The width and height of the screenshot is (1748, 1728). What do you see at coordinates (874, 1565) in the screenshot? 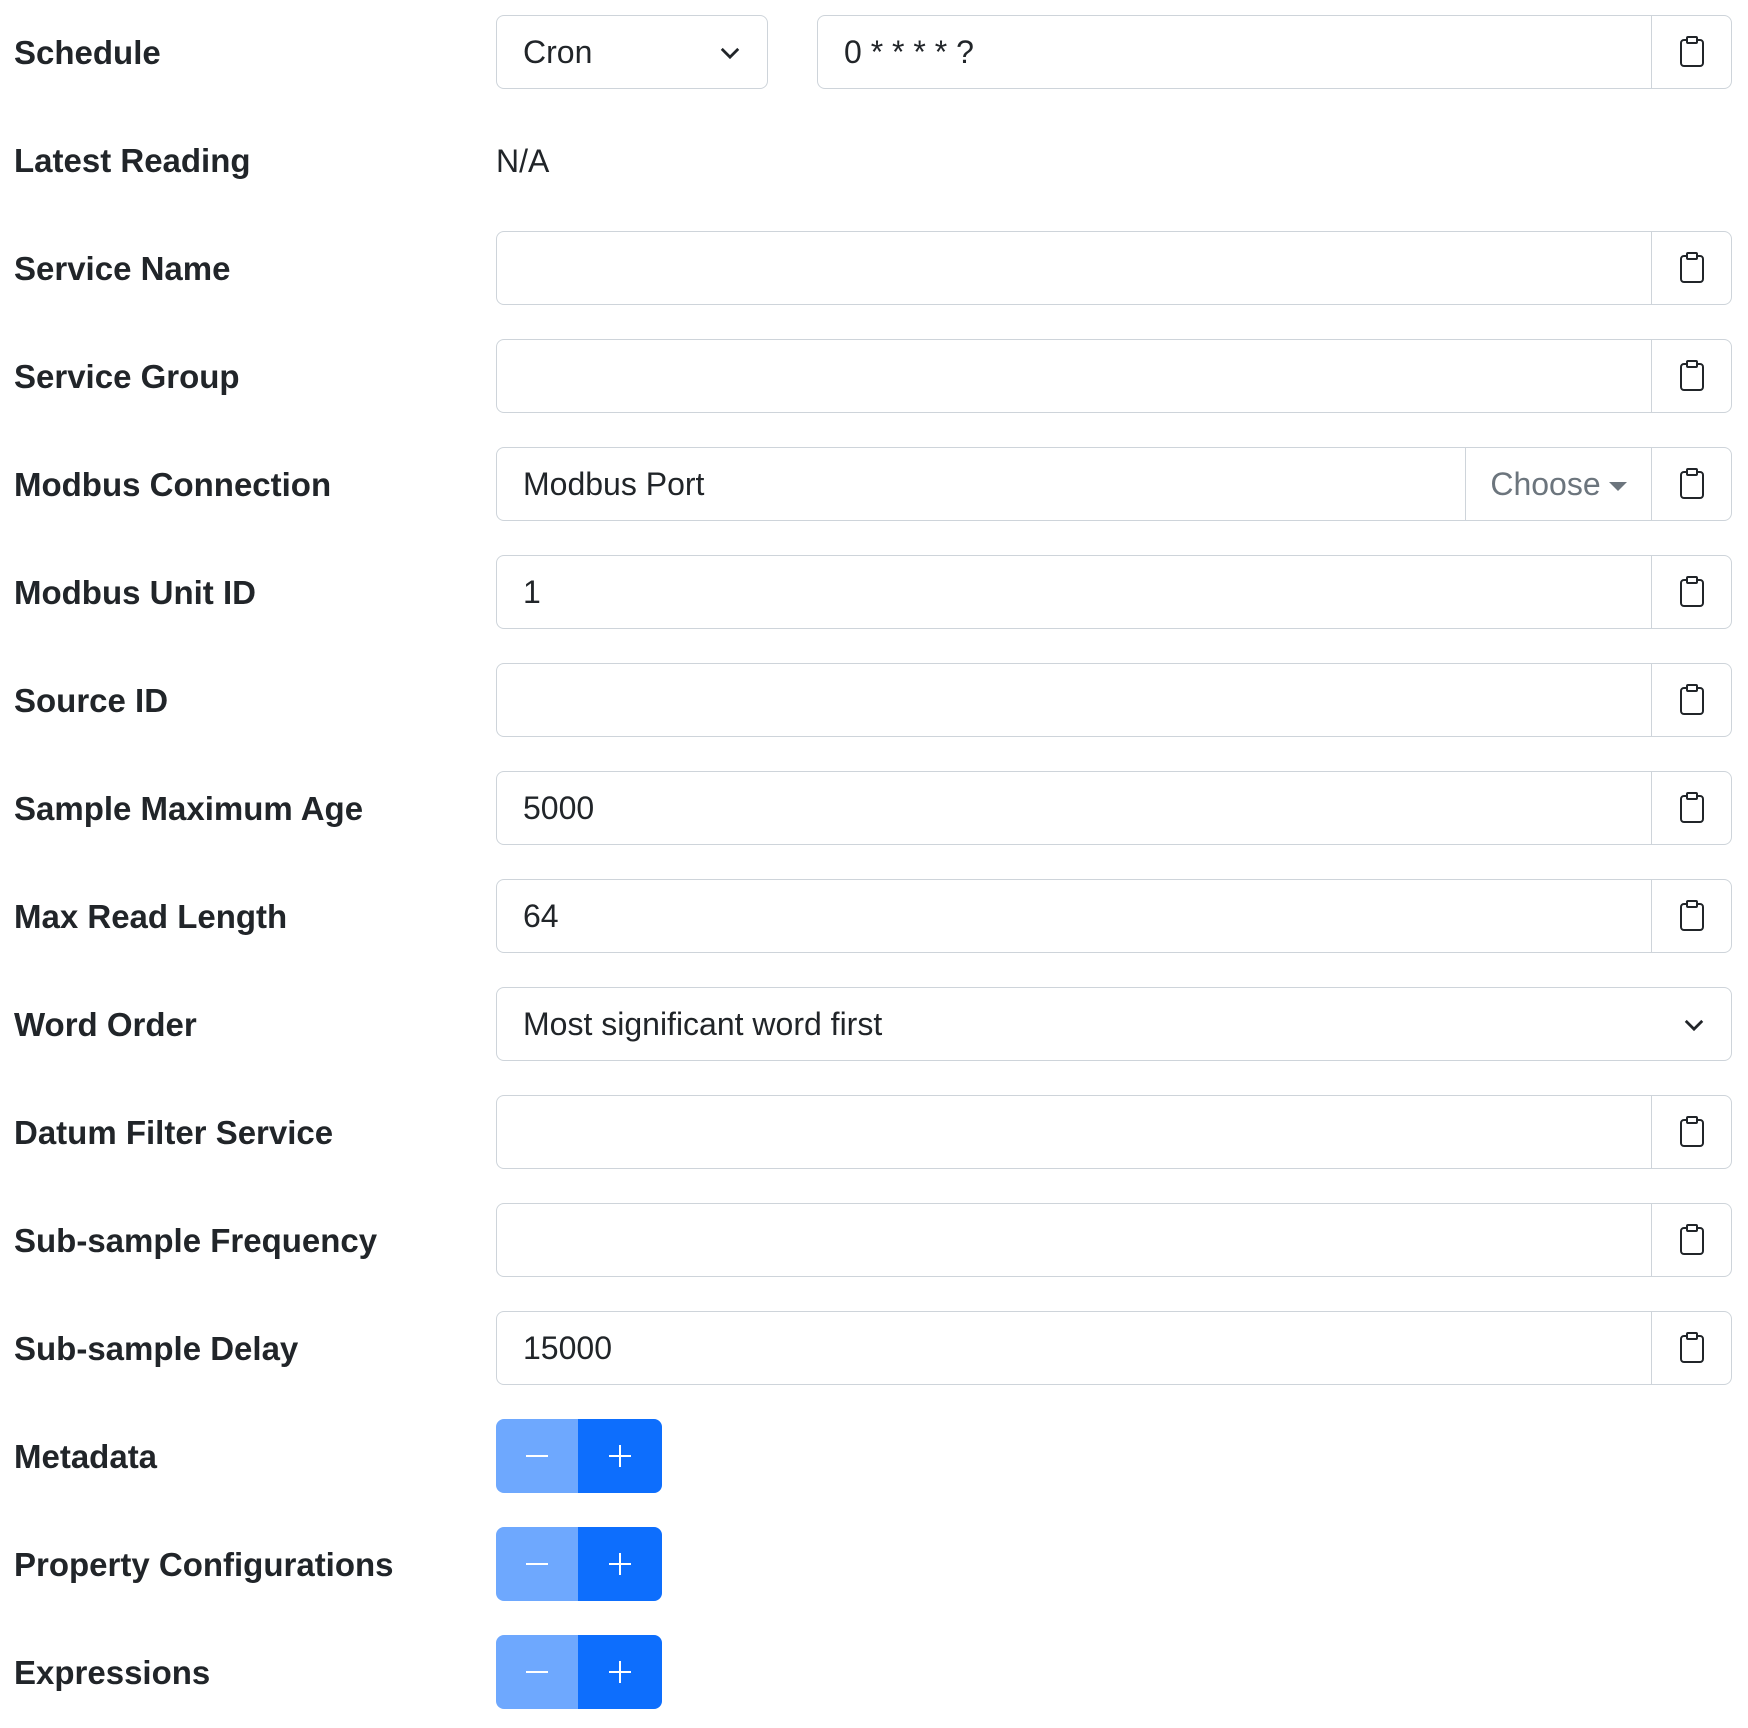
I see `row-property-configurations: Property Configurations` at bounding box center [874, 1565].